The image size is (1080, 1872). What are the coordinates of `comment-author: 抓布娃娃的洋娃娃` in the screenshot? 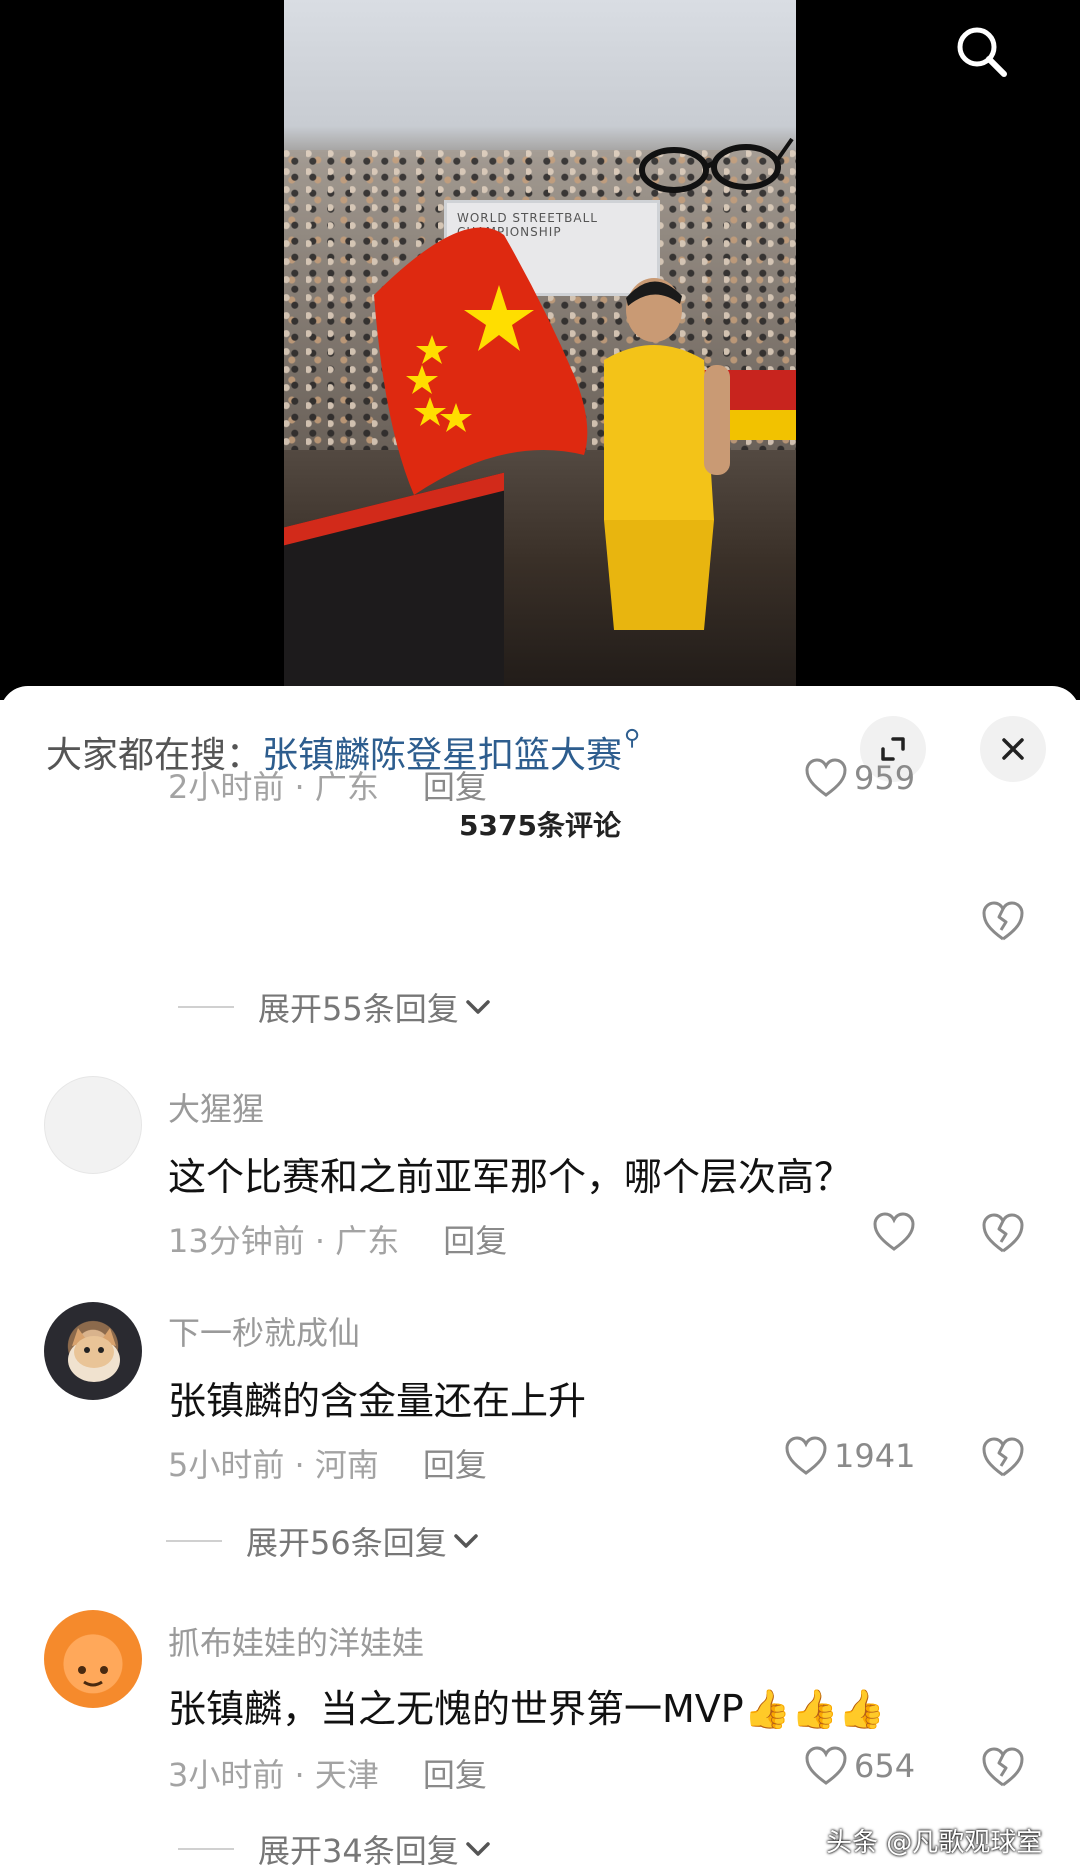 It's located at (296, 1641).